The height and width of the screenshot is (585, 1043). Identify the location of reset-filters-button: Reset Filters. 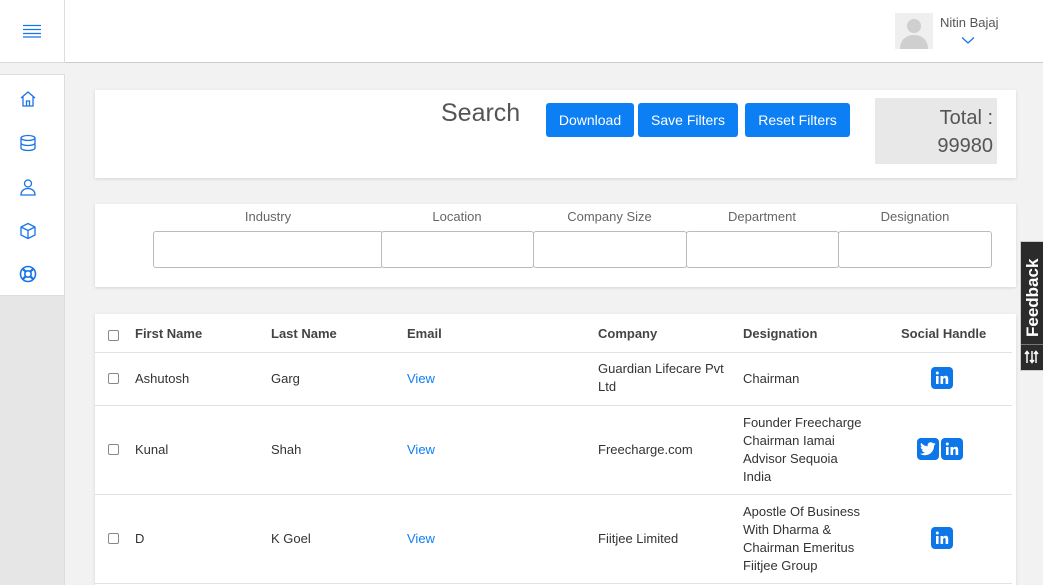
(797, 120).